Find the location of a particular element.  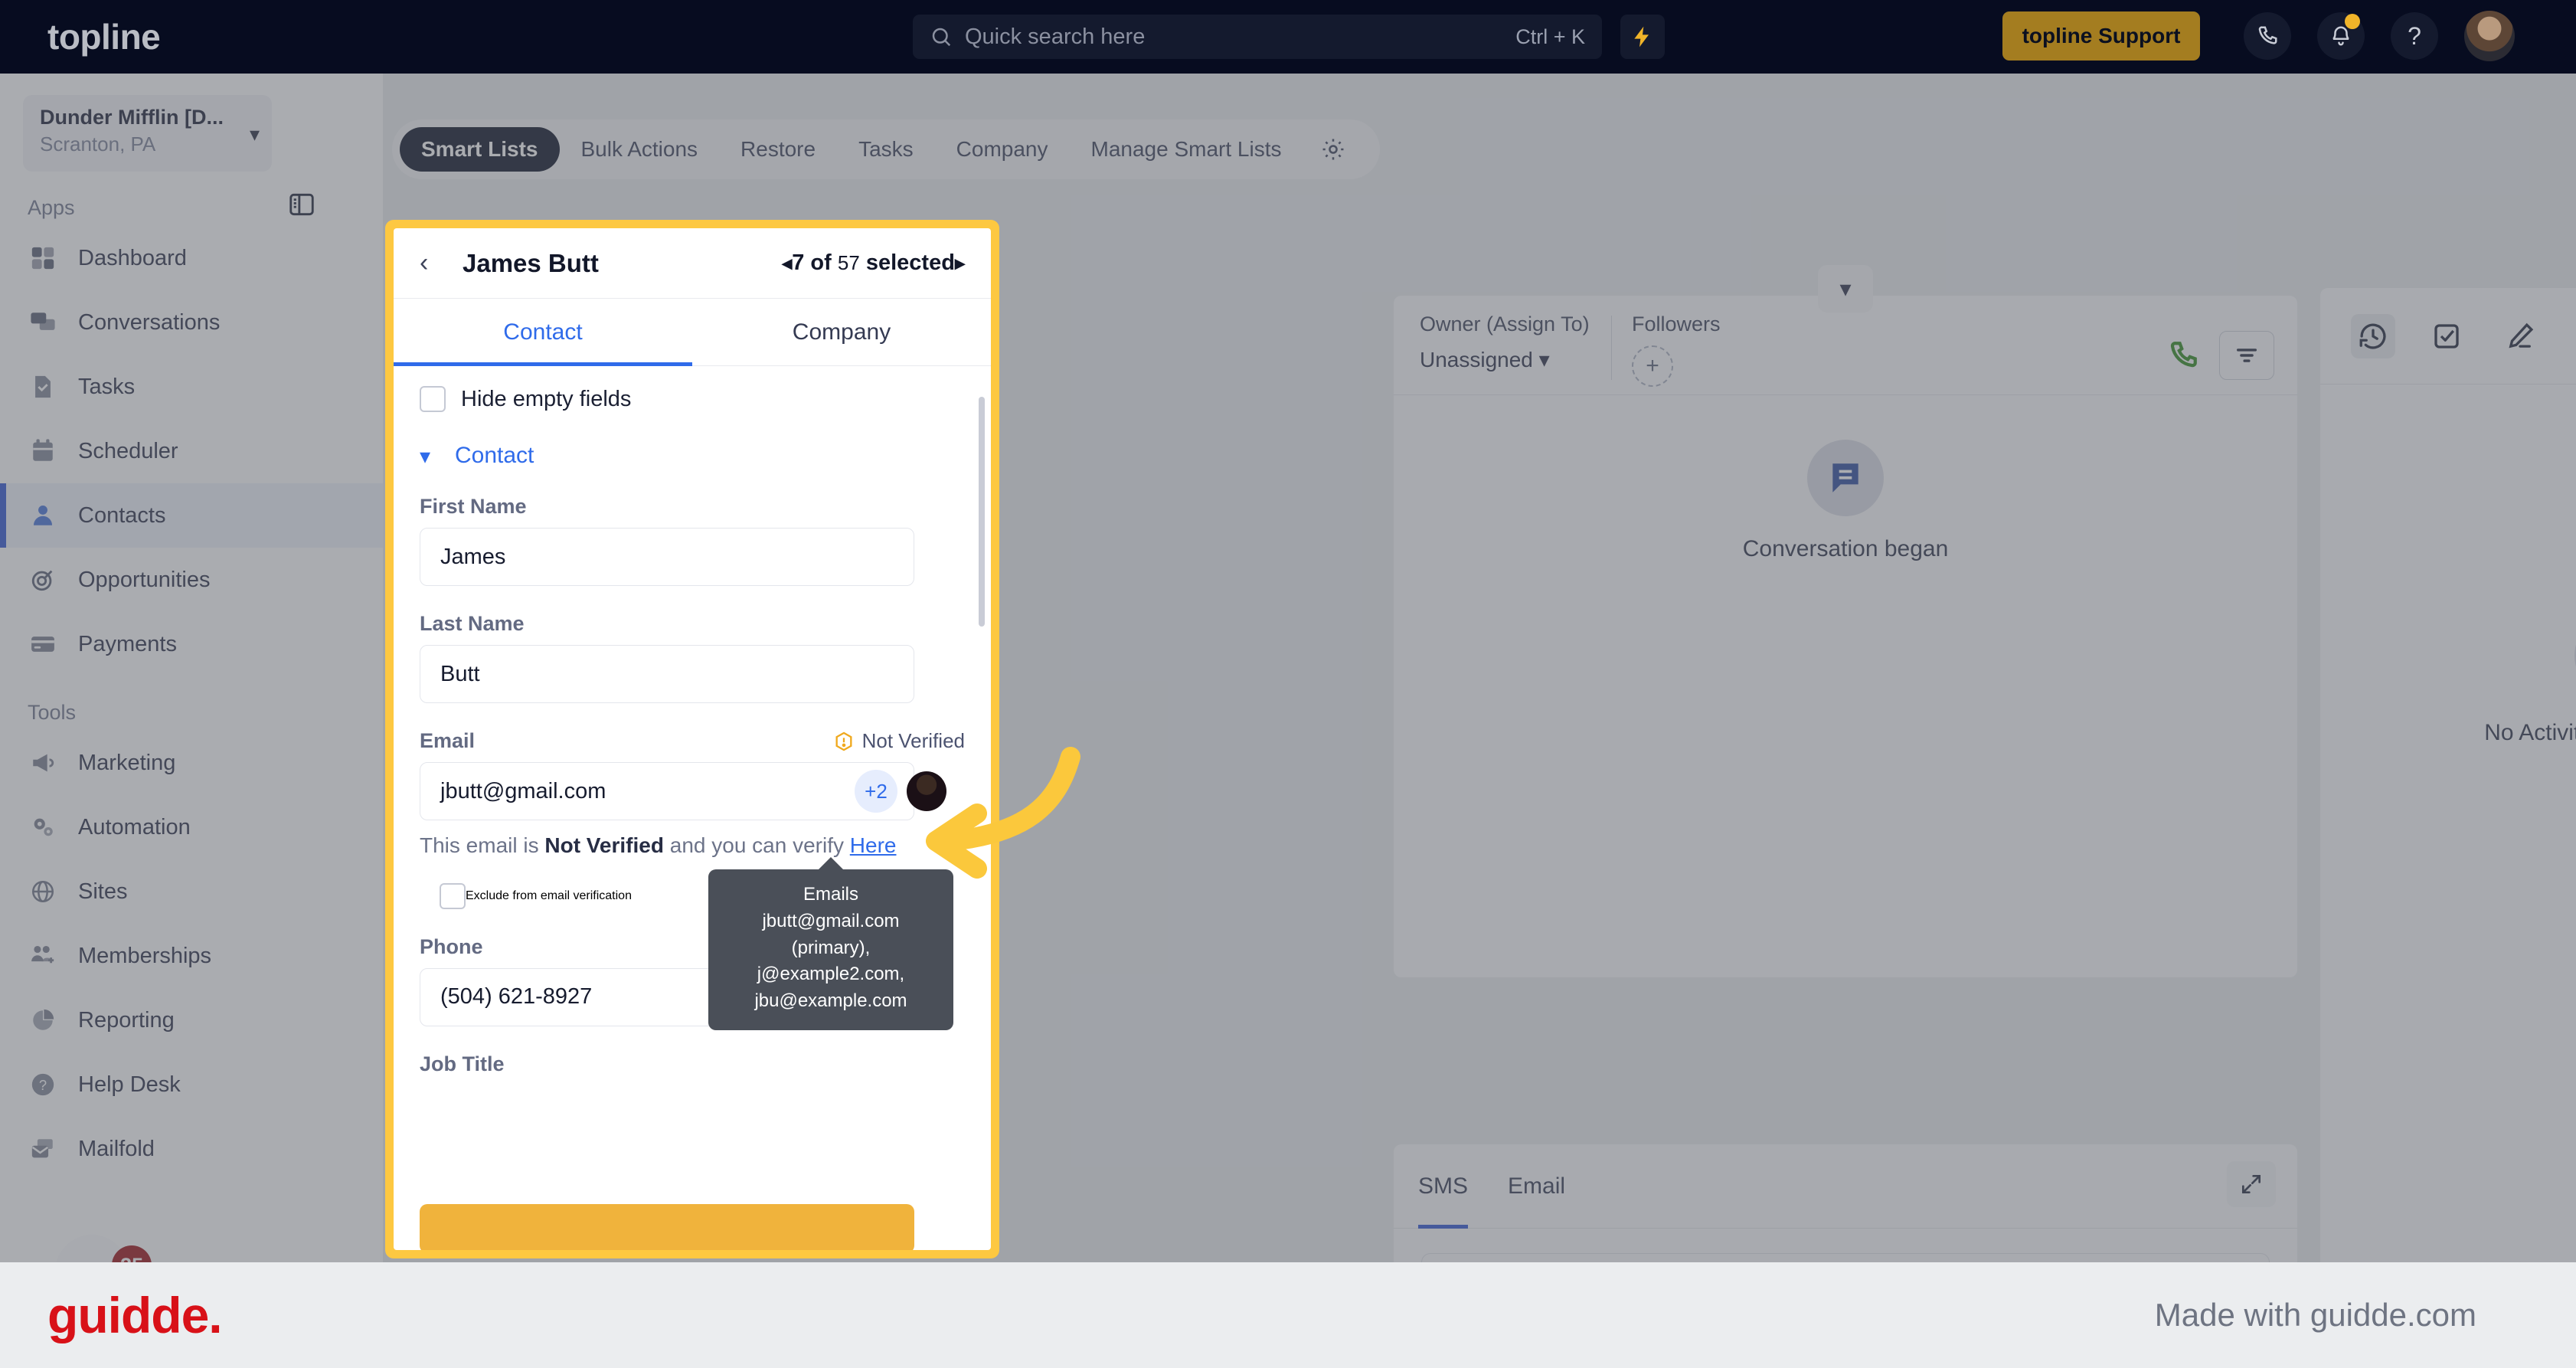

sidebar-item-conversations: Conversations is located at coordinates (191, 322).